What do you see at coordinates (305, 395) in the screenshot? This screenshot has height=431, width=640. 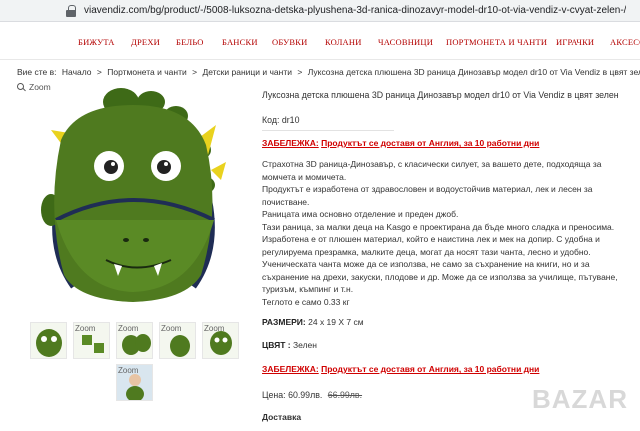 I see `price-current: 60.99лв.` at bounding box center [305, 395].